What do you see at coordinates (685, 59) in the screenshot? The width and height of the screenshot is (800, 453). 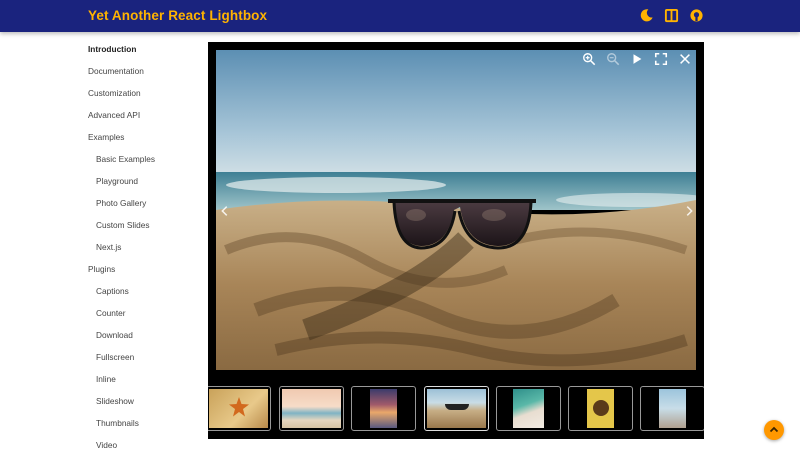 I see `close-icon` at bounding box center [685, 59].